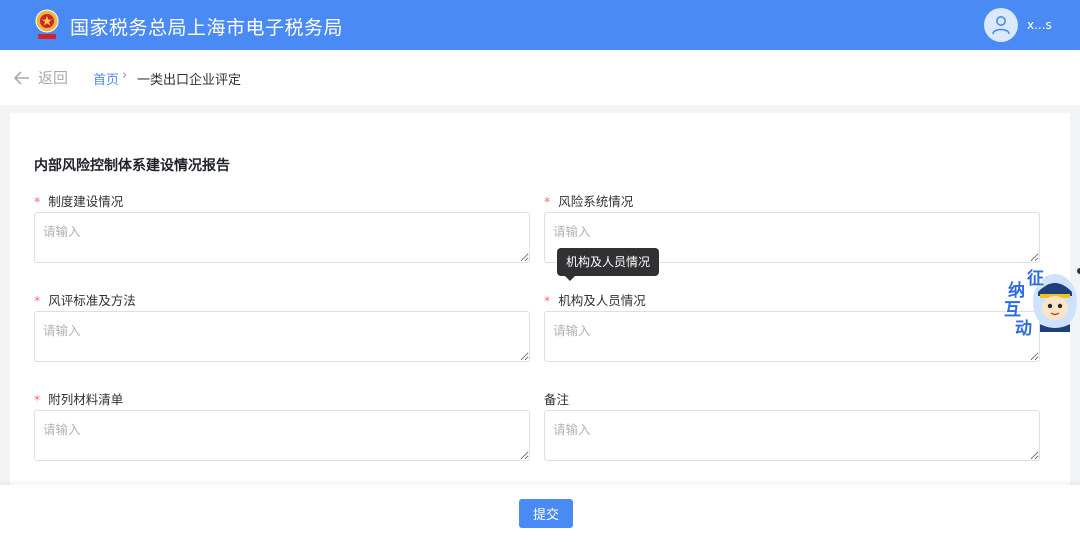 The image size is (1080, 542). I want to click on organization-textarea, so click(792, 336).